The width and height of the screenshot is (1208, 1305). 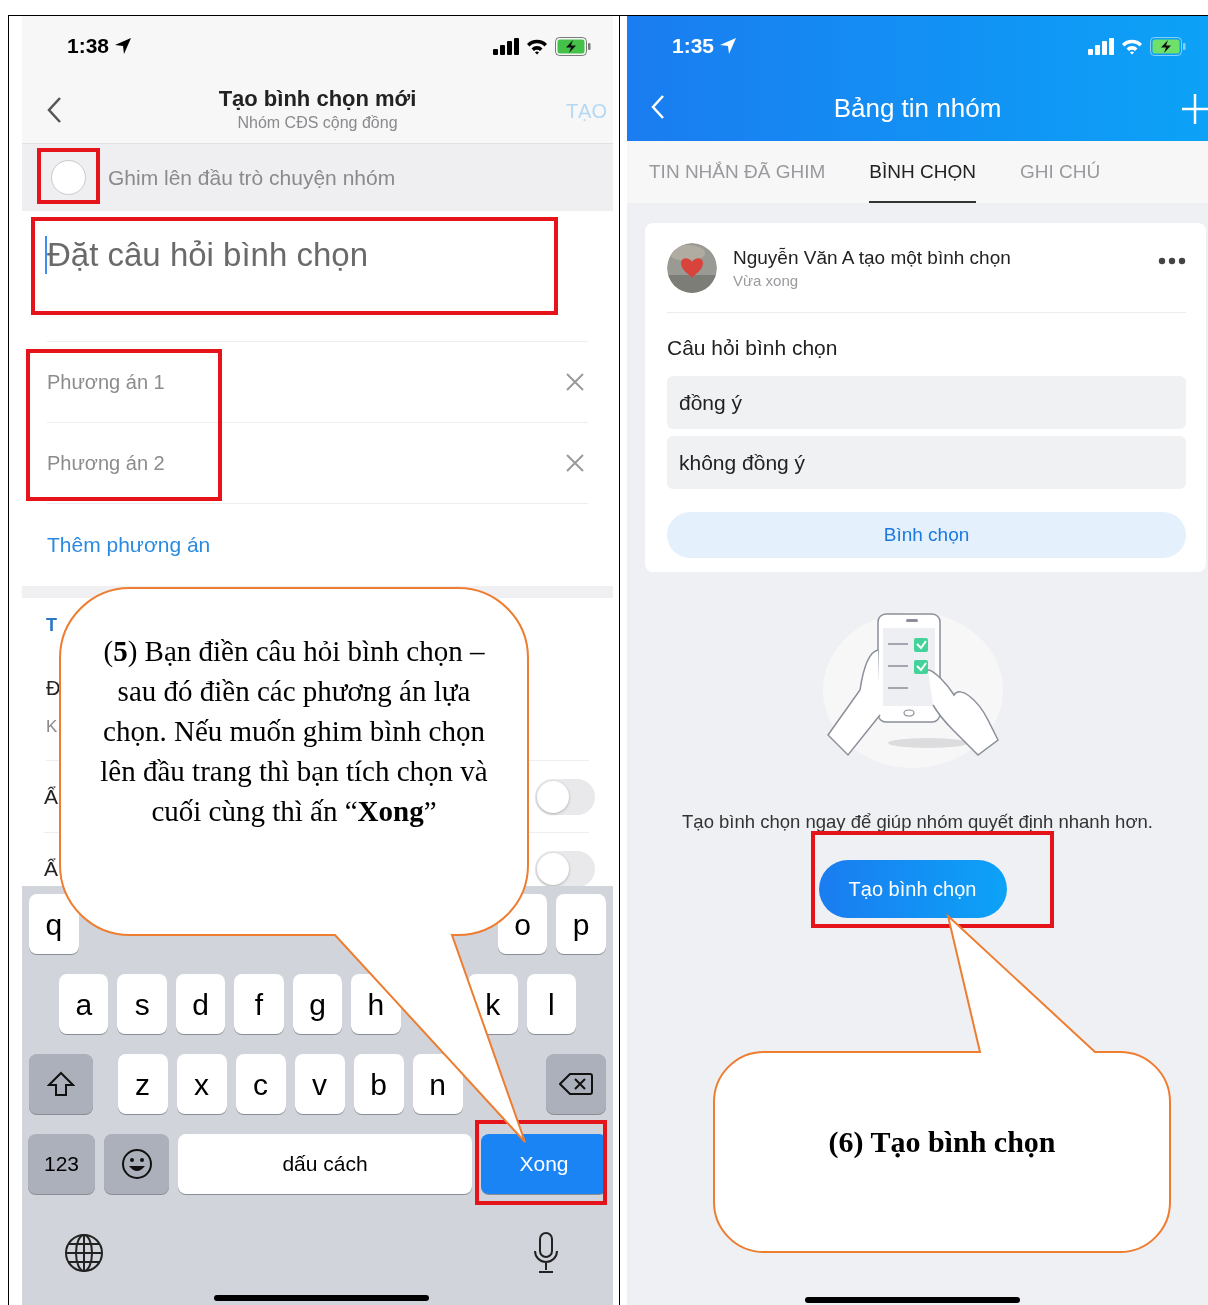 What do you see at coordinates (317, 1004) in the screenshot?
I see `keyboard-key: g` at bounding box center [317, 1004].